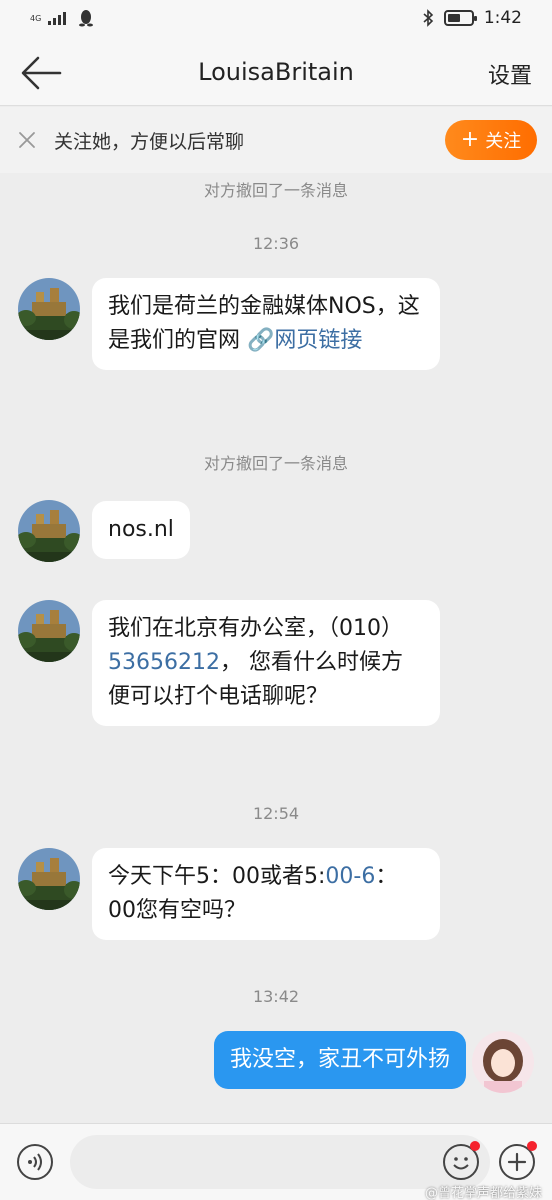 Image resolution: width=552 pixels, height=1200 pixels. Describe the element at coordinates (261, 340) in the screenshot. I see `link-icon: 🔗` at that location.